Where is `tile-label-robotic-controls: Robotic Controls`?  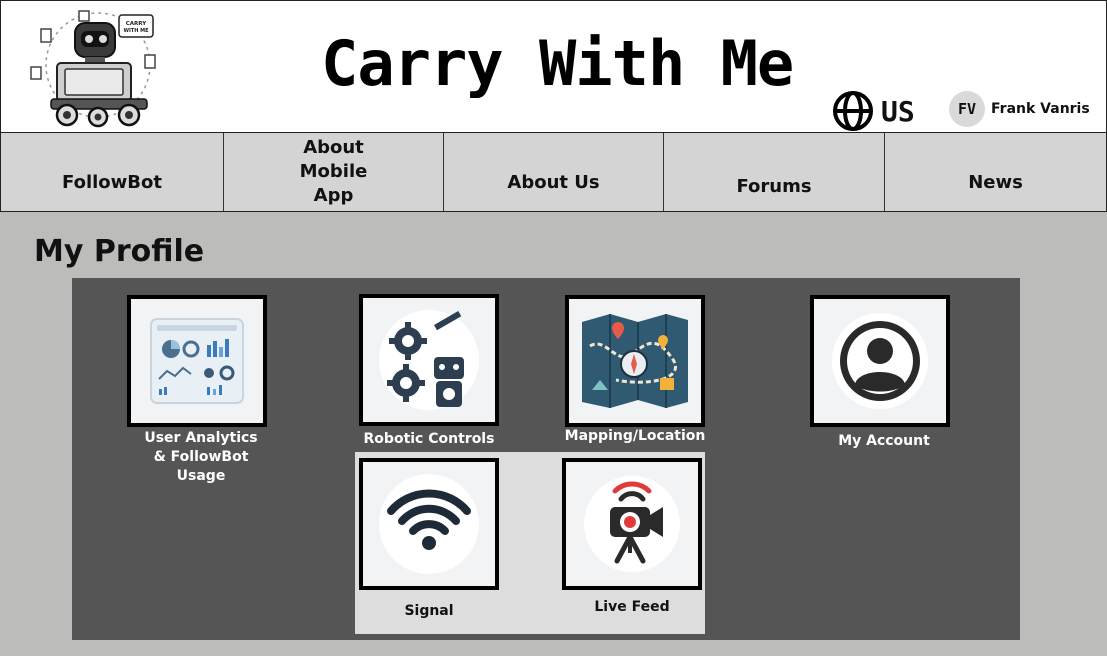 tile-label-robotic-controls: Robotic Controls is located at coordinates (429, 439).